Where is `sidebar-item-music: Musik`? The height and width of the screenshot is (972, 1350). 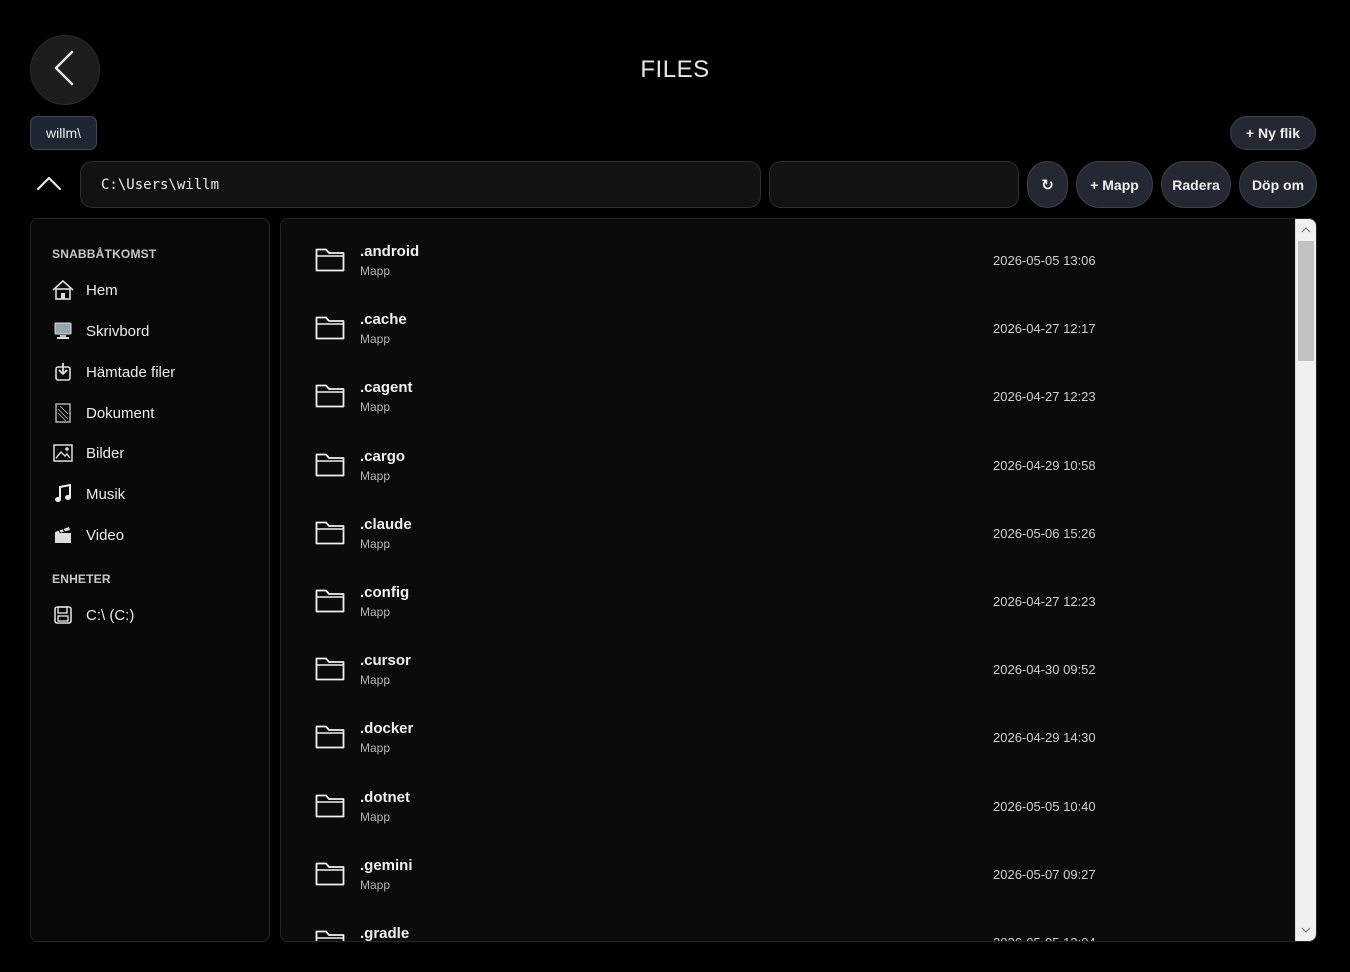 sidebar-item-music: Musik is located at coordinates (150, 494).